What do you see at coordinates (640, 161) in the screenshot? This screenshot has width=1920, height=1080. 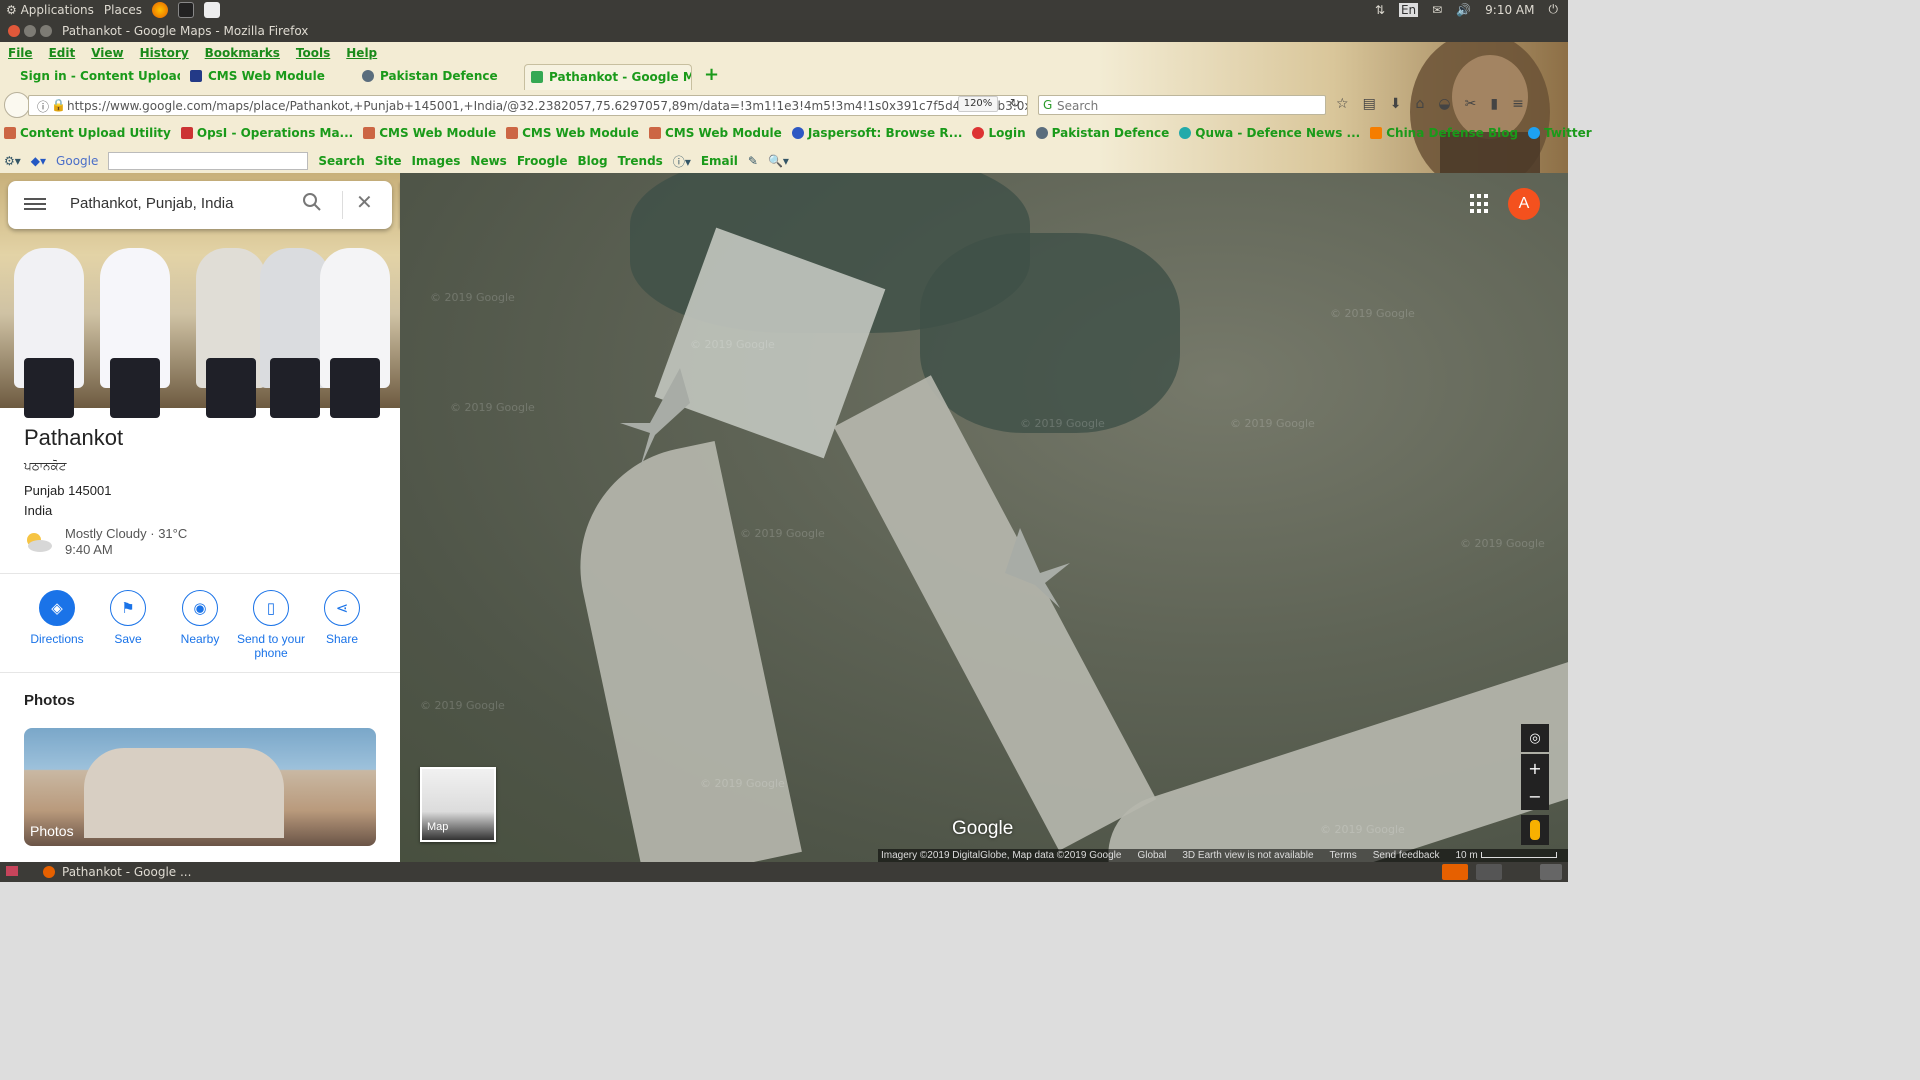 I see `googlebar-trends: Trends` at bounding box center [640, 161].